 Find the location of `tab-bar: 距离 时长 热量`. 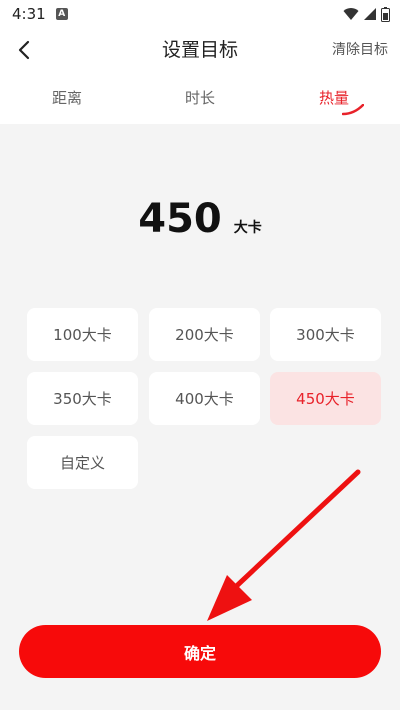

tab-bar: 距离 时长 热量 is located at coordinates (200, 100).